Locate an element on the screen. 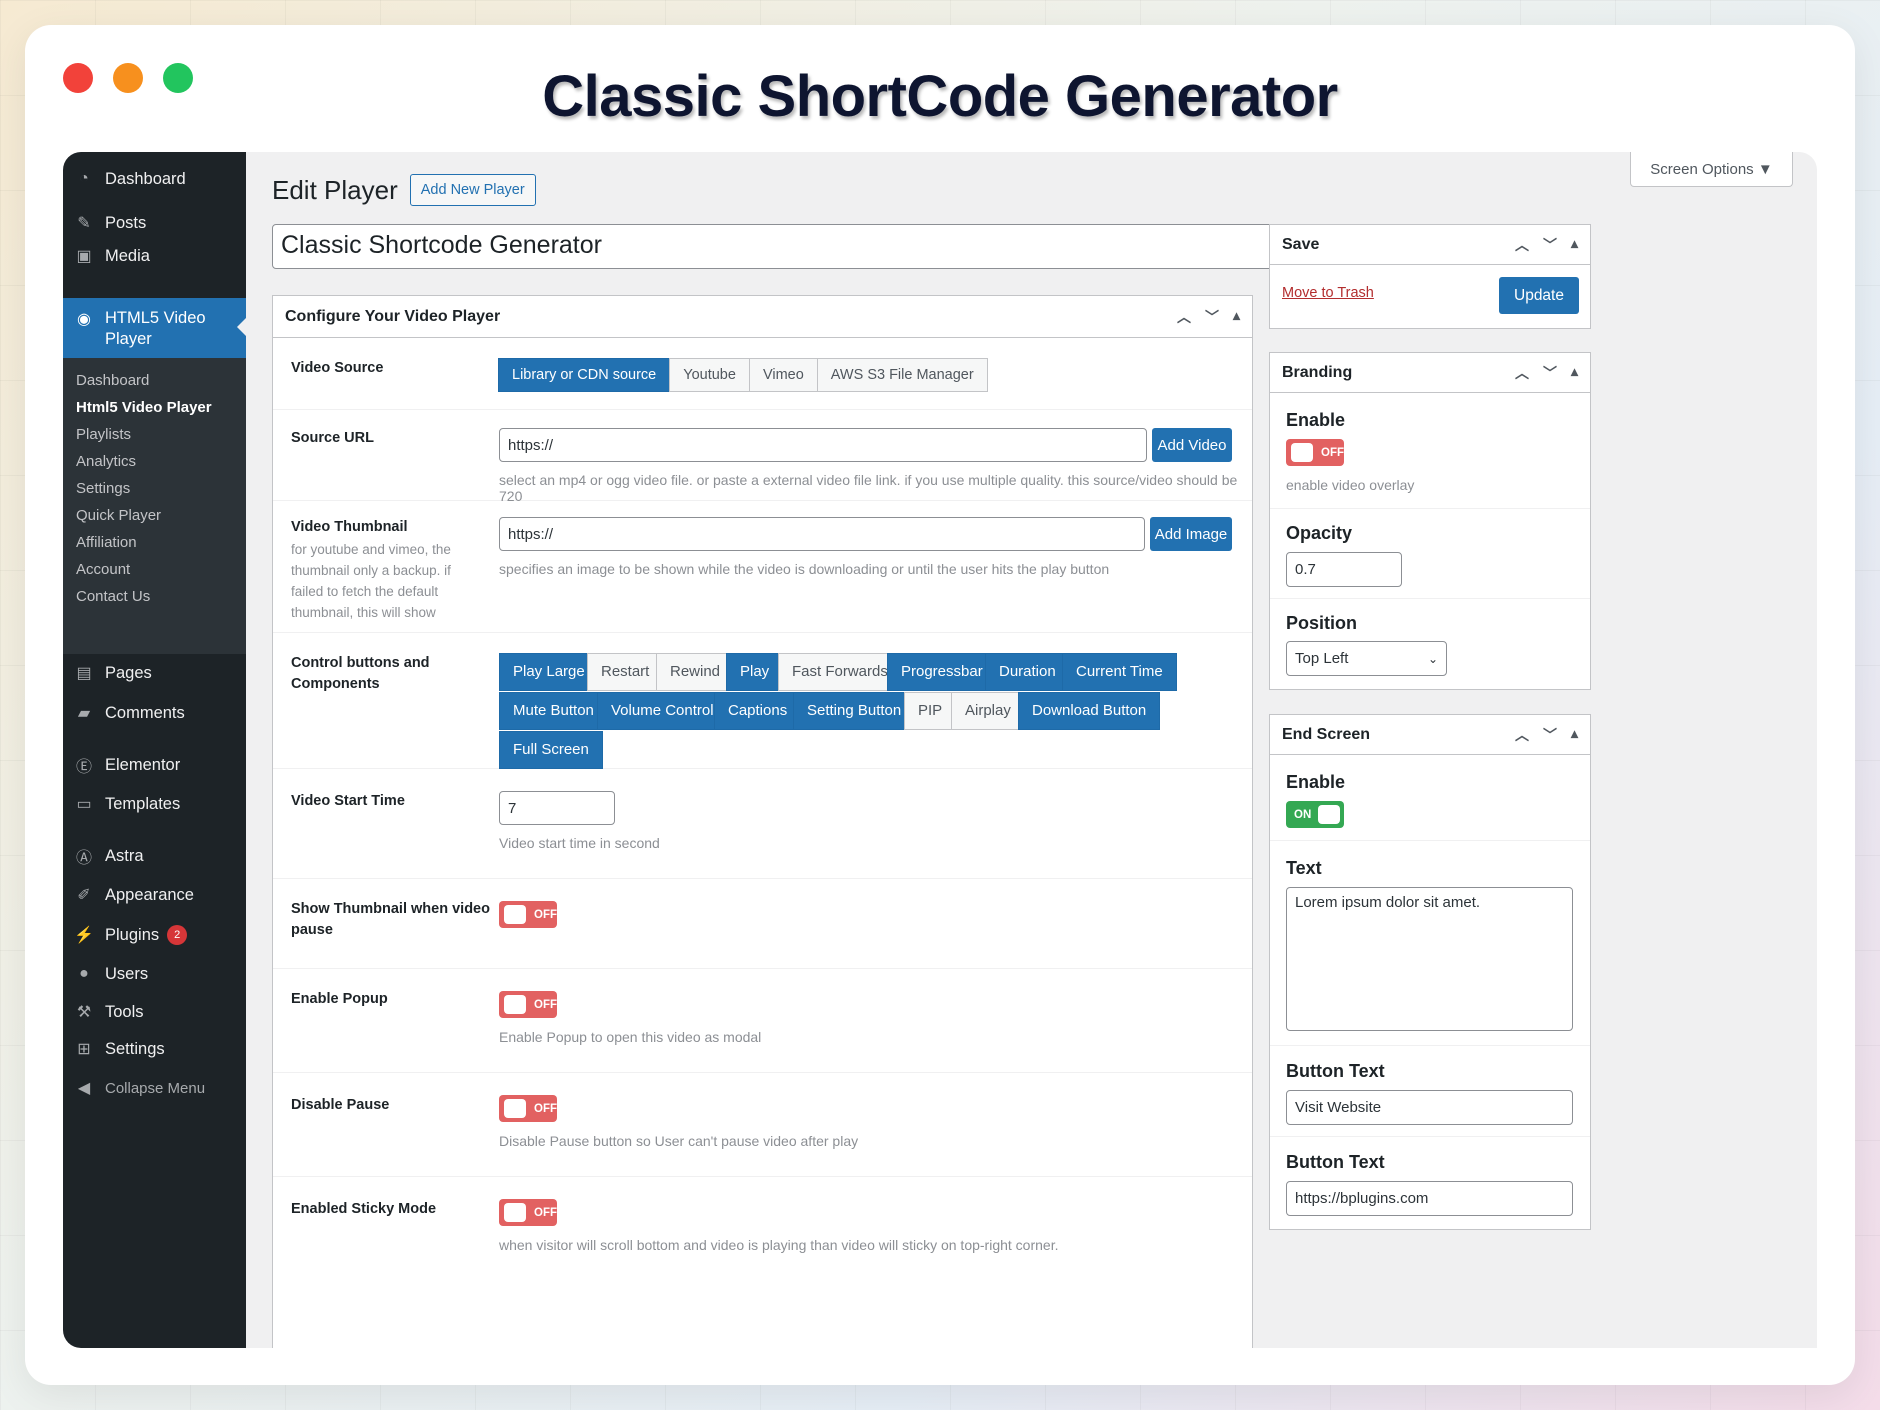  button-text-input: Visit Website is located at coordinates (1429, 1107).